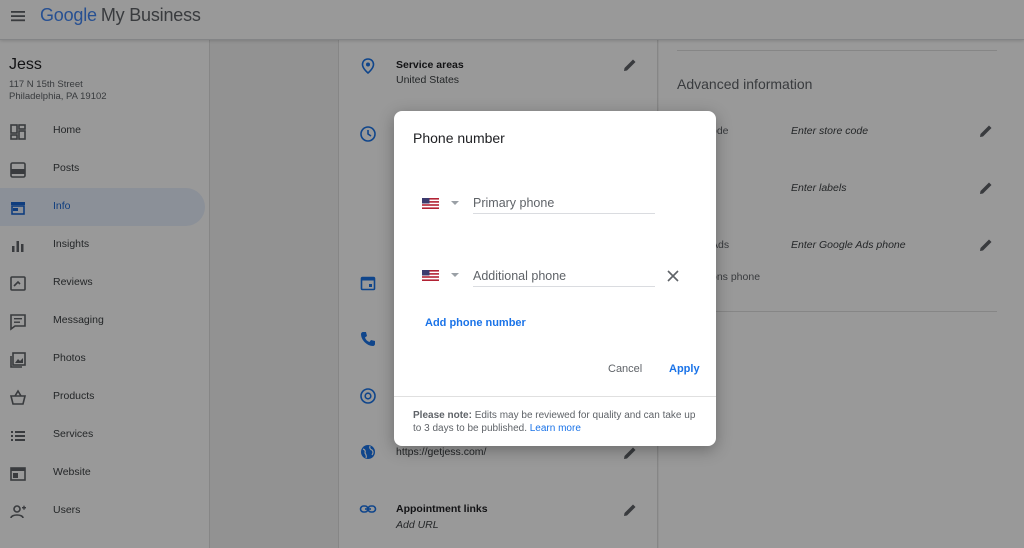 Image resolution: width=1024 pixels, height=548 pixels. Describe the element at coordinates (673, 276) in the screenshot. I see `close-icon` at that location.